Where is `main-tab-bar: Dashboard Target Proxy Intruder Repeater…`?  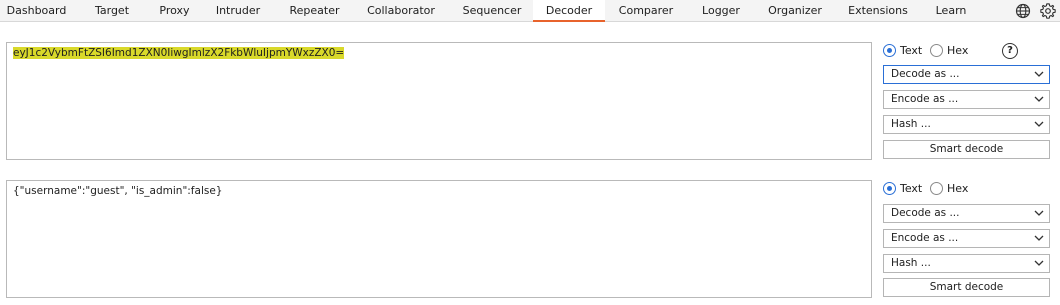
main-tab-bar: Dashboard Target Proxy Intruder Repeater… is located at coordinates (530, 11).